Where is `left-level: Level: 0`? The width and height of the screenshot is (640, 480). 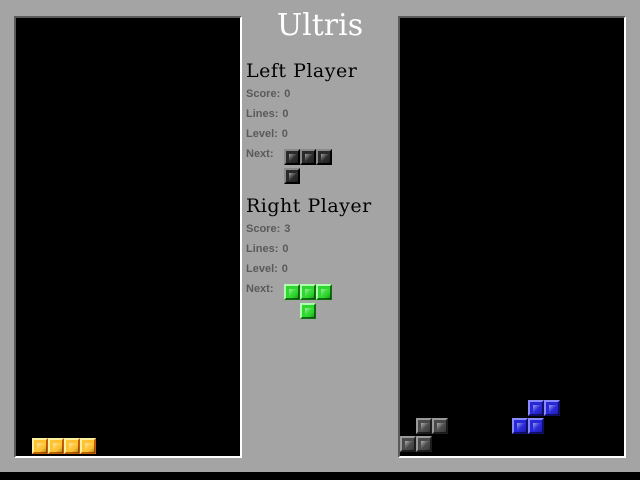
left-level: Level: 0 is located at coordinates (267, 134).